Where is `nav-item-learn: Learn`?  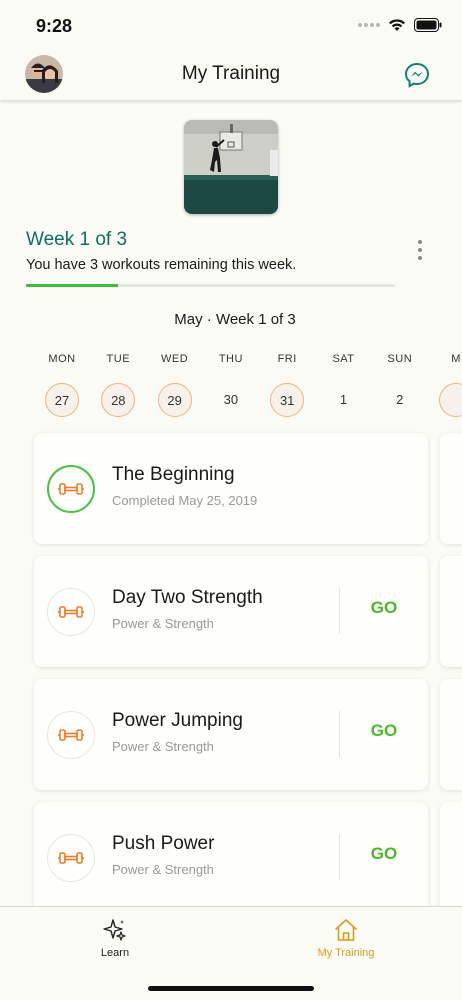 nav-item-learn: Learn is located at coordinates (115, 938).